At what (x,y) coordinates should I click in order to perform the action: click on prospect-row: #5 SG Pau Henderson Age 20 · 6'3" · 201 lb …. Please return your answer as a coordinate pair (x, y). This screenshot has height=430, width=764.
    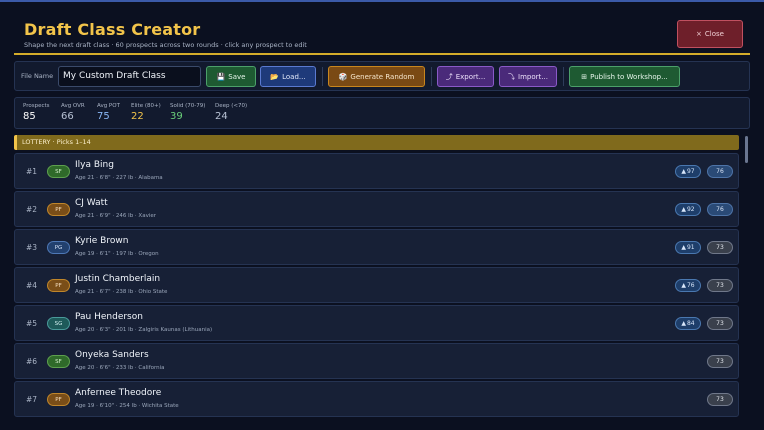
    Looking at the image, I should click on (376, 323).